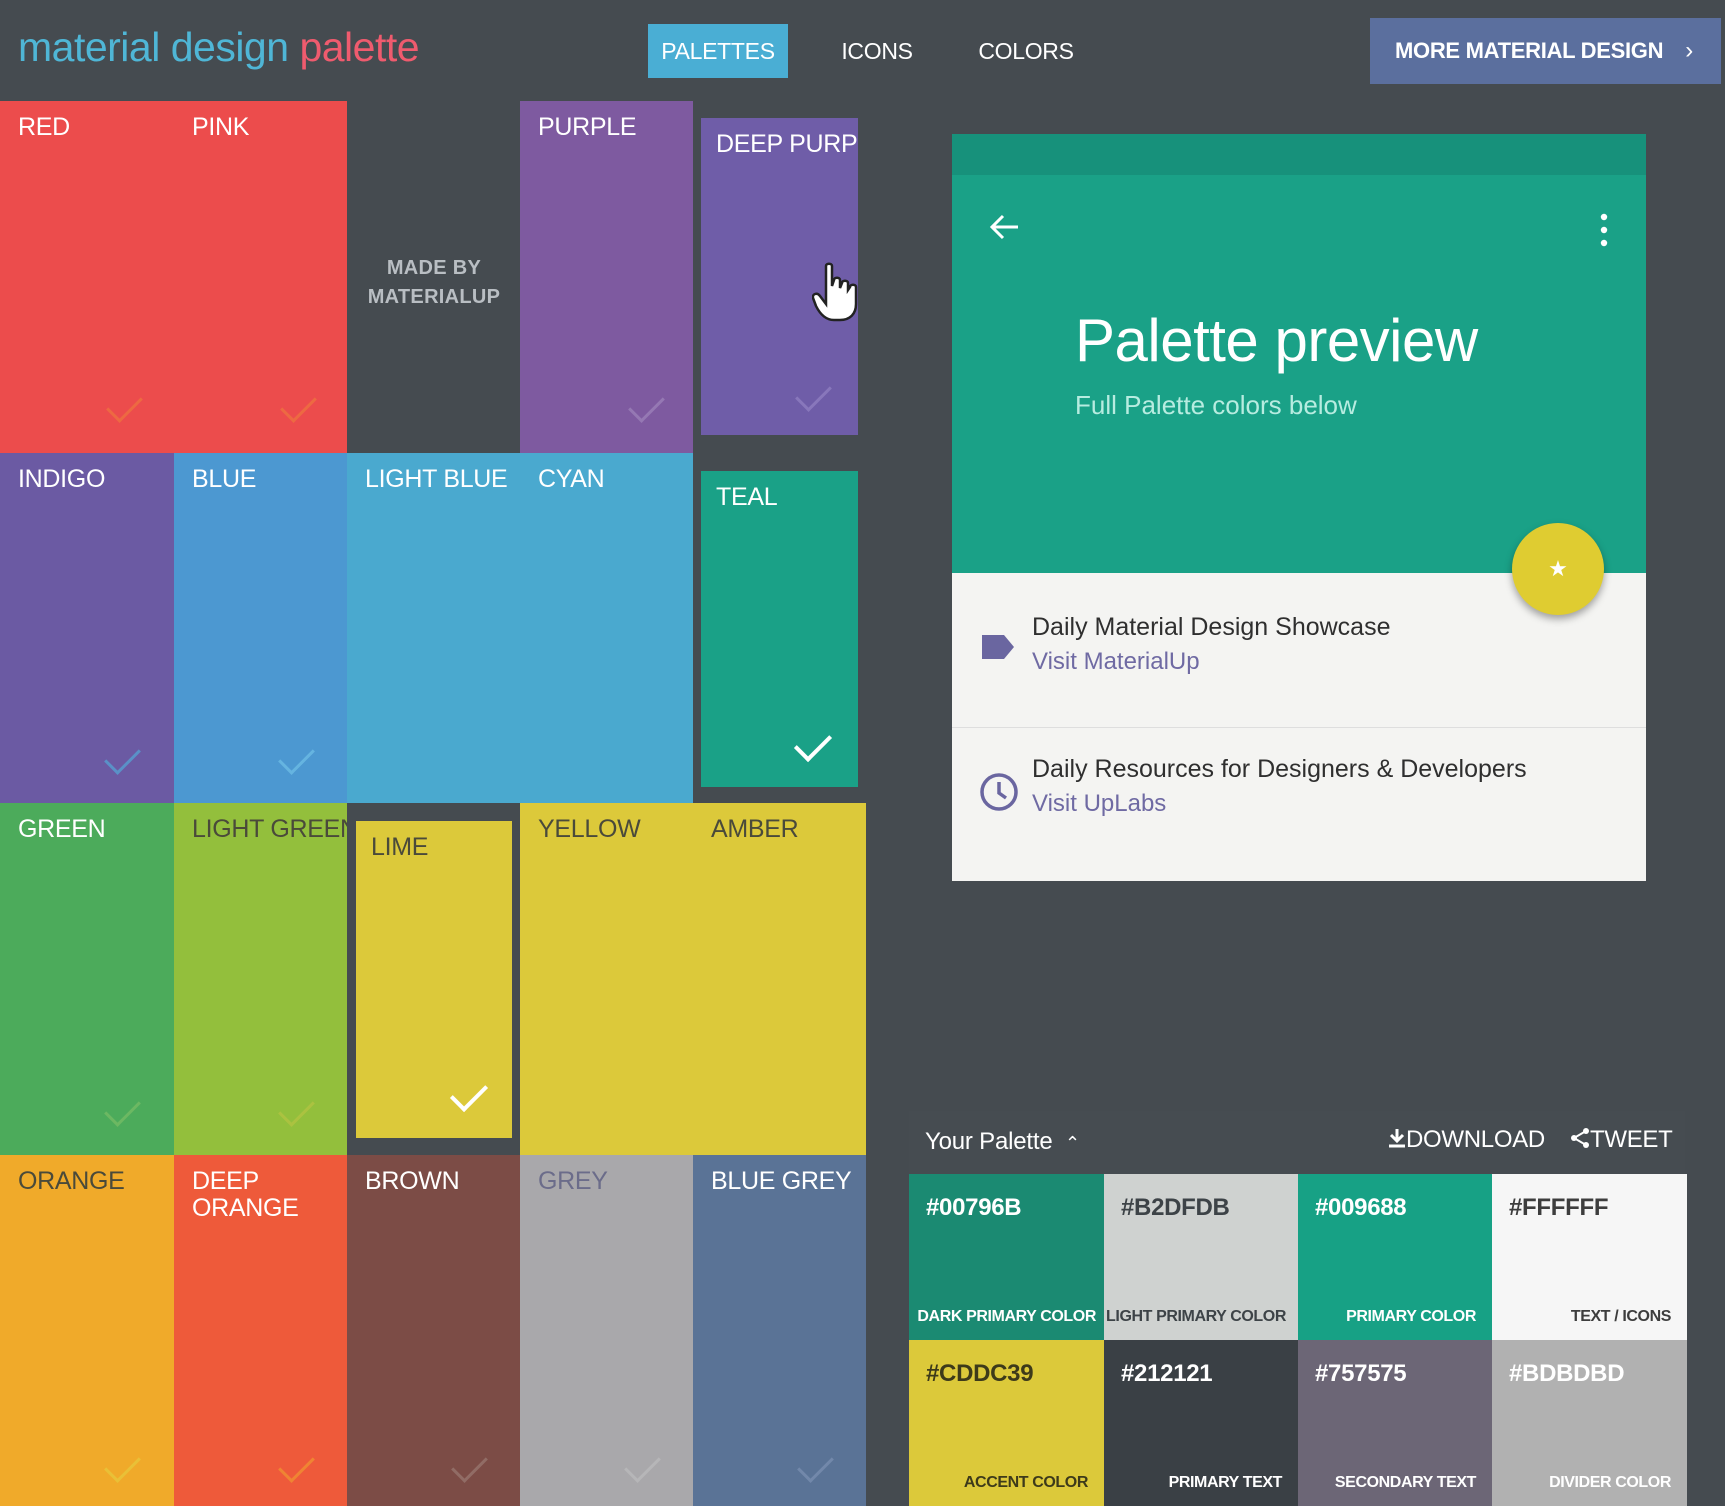 This screenshot has width=1725, height=1506. What do you see at coordinates (436, 479) in the screenshot?
I see `swatch-label: LIGHT BLUE` at bounding box center [436, 479].